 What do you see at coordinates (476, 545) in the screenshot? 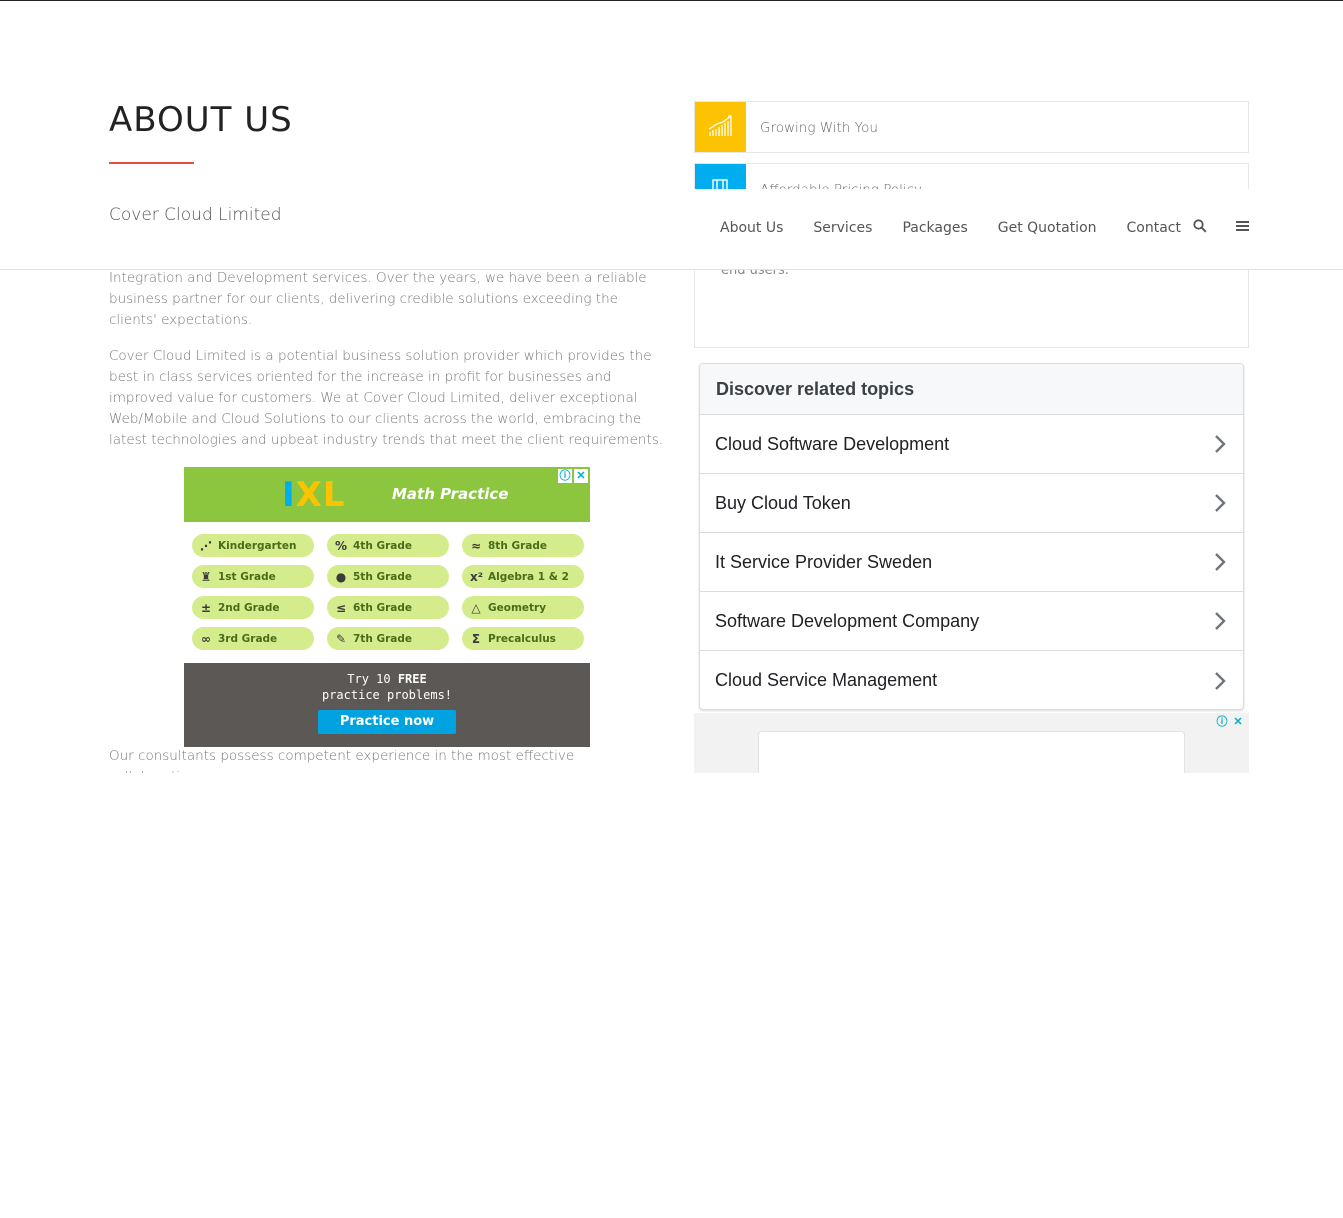
I see `approx-icon: ≈` at bounding box center [476, 545].